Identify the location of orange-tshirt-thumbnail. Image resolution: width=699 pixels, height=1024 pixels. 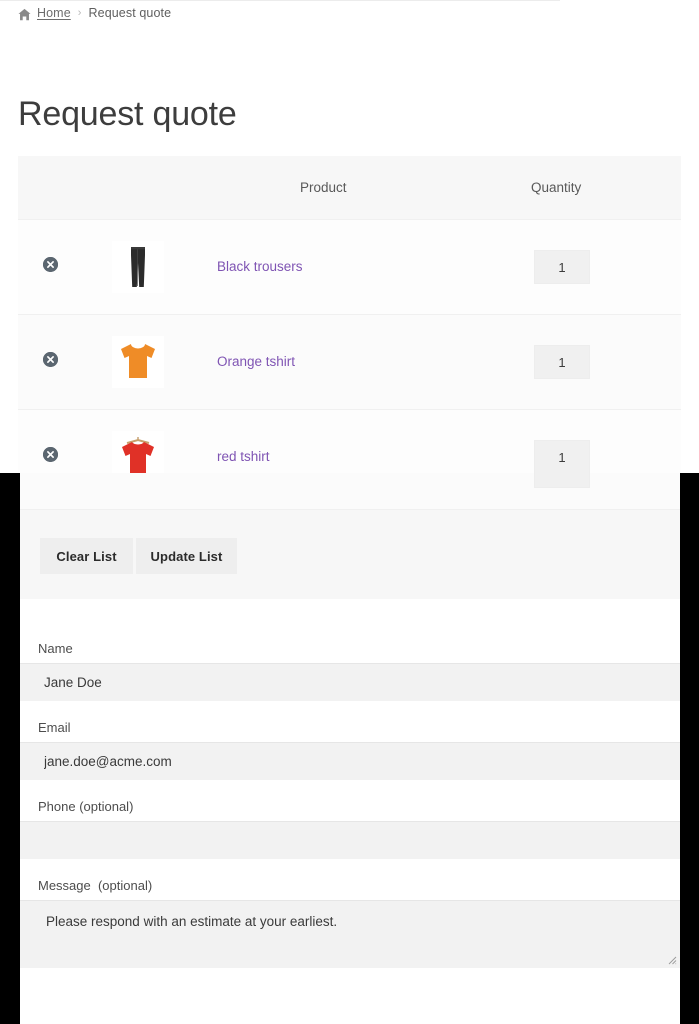
(138, 362).